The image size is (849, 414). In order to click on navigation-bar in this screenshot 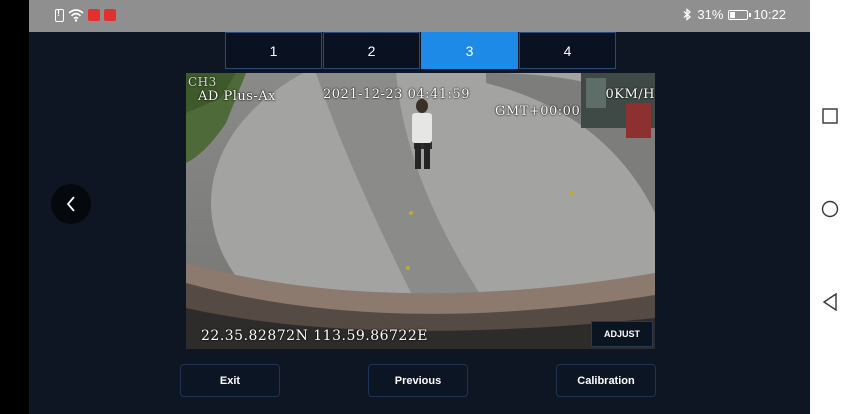, I will do `click(829, 207)`.